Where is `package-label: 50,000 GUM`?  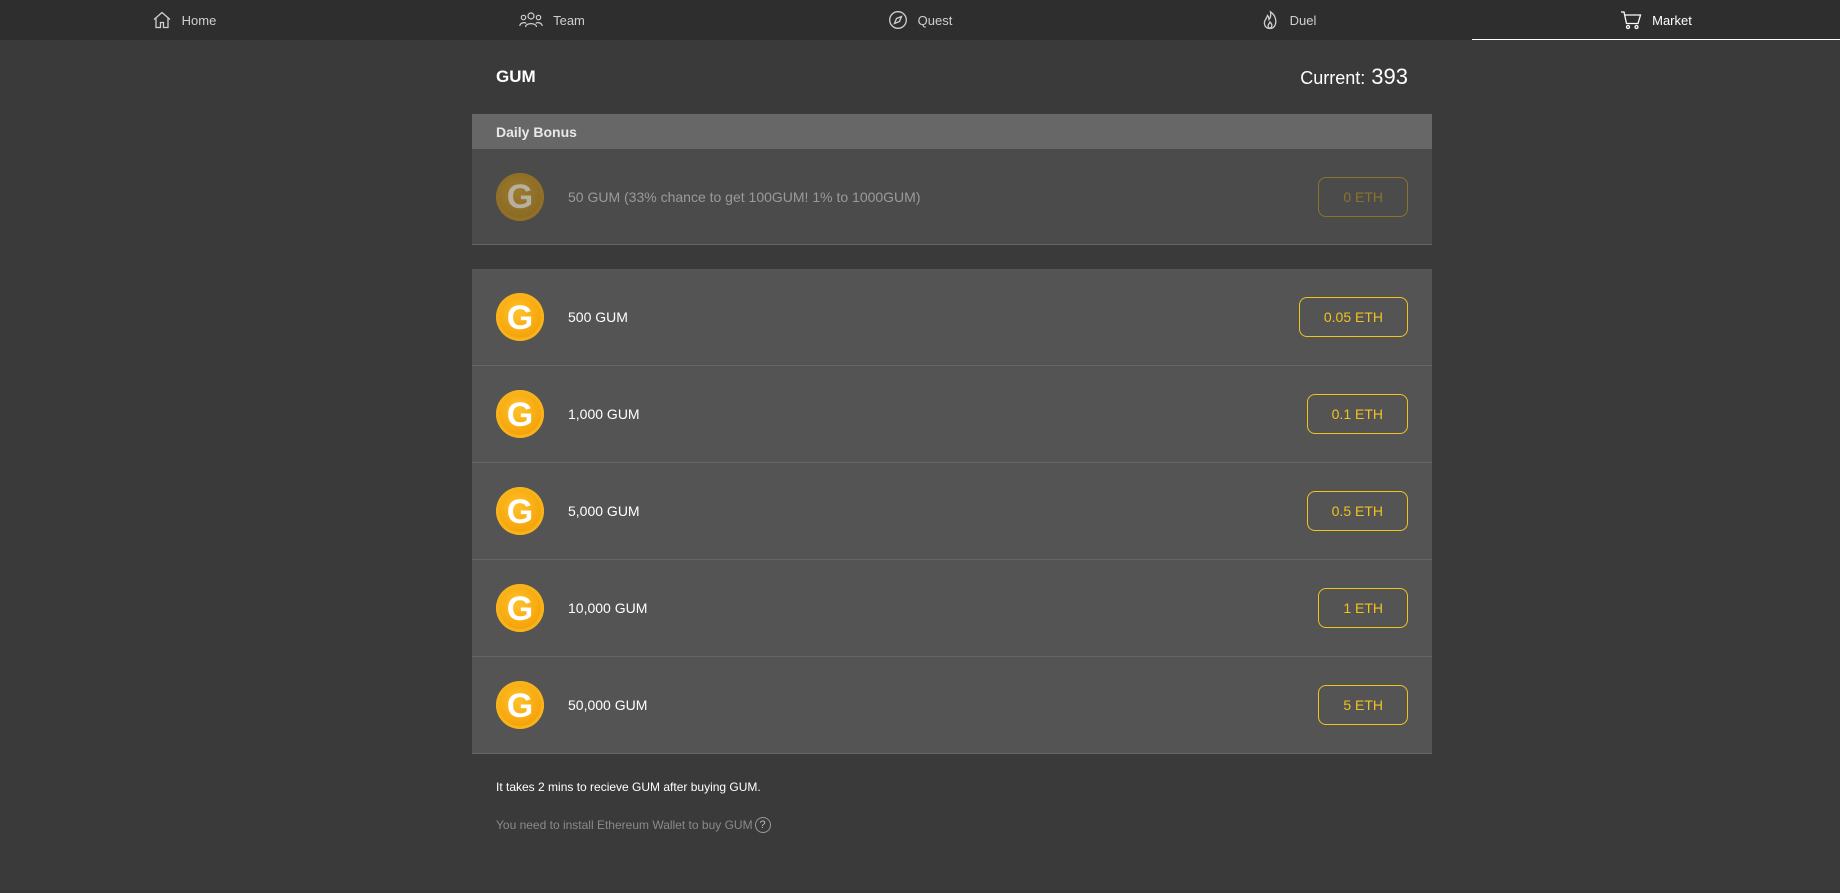 package-label: 50,000 GUM is located at coordinates (608, 705).